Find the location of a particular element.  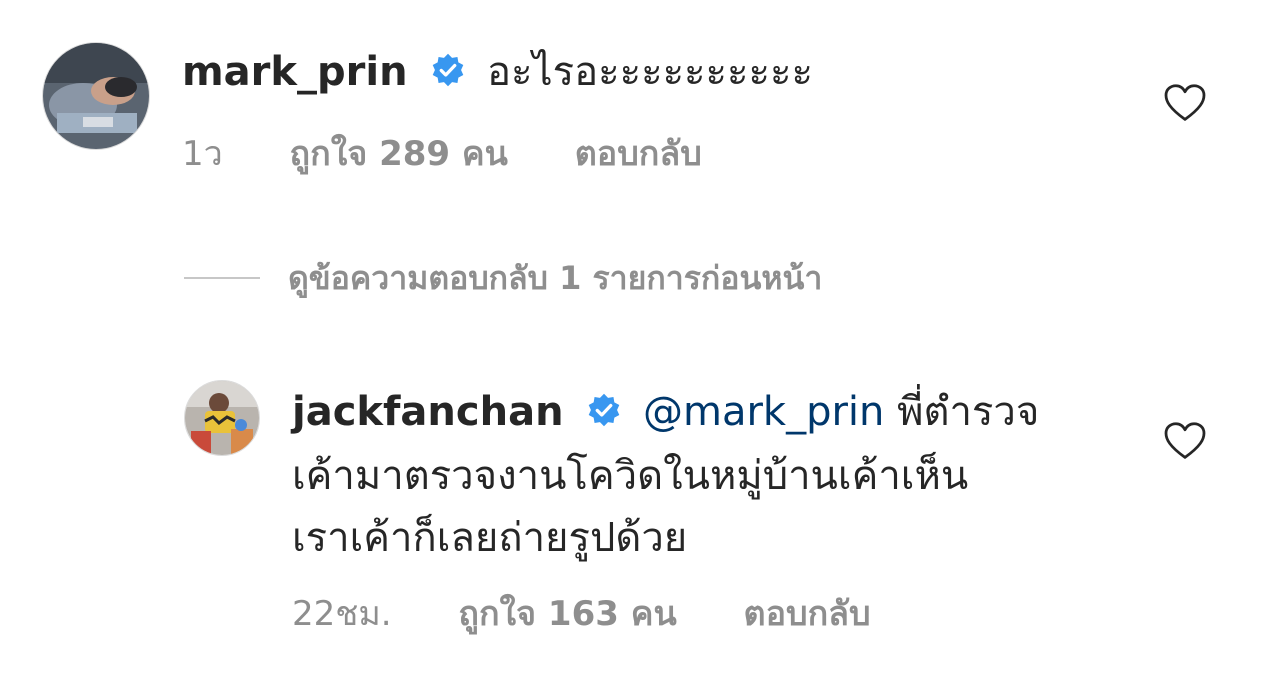

view-previous-replies: ดูข้อความตอบกลับ 1 รายการก่อนหน้า is located at coordinates (503, 278).